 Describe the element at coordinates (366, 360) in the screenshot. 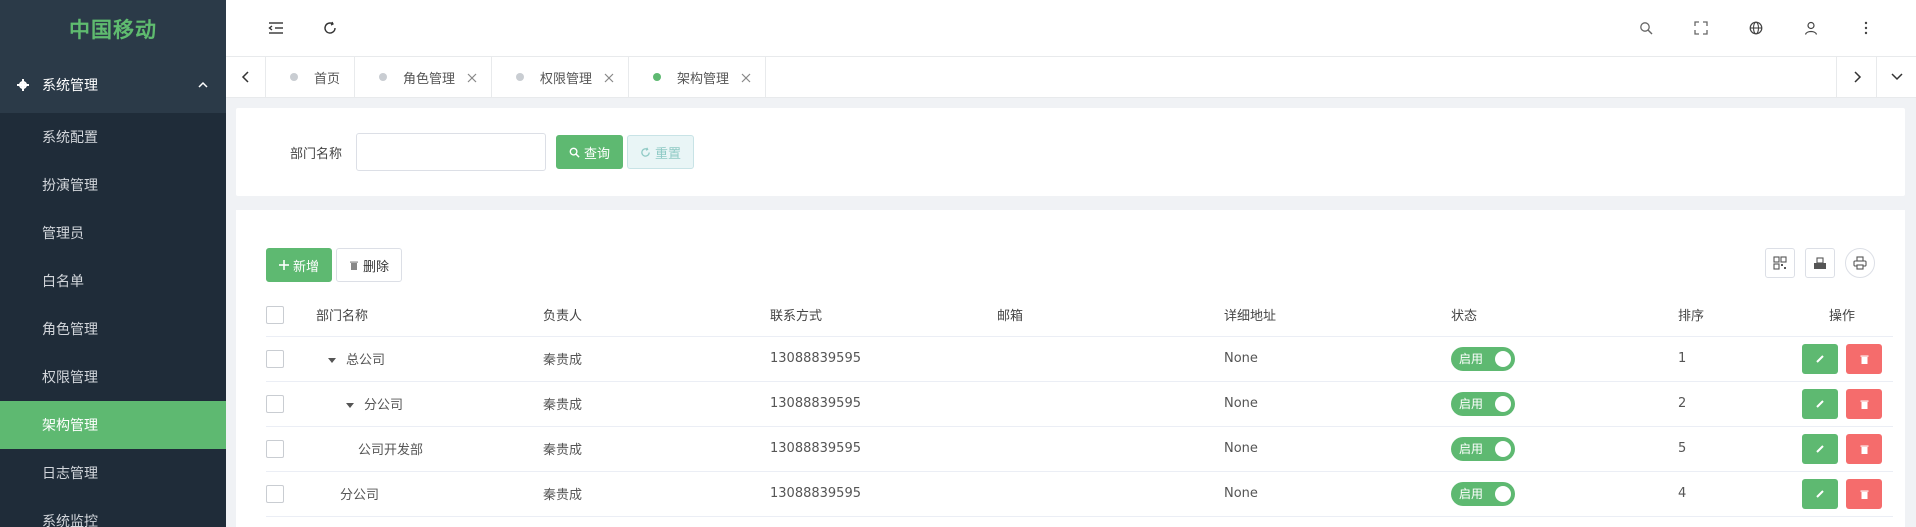

I see `cell-dept-name: 总公司` at that location.